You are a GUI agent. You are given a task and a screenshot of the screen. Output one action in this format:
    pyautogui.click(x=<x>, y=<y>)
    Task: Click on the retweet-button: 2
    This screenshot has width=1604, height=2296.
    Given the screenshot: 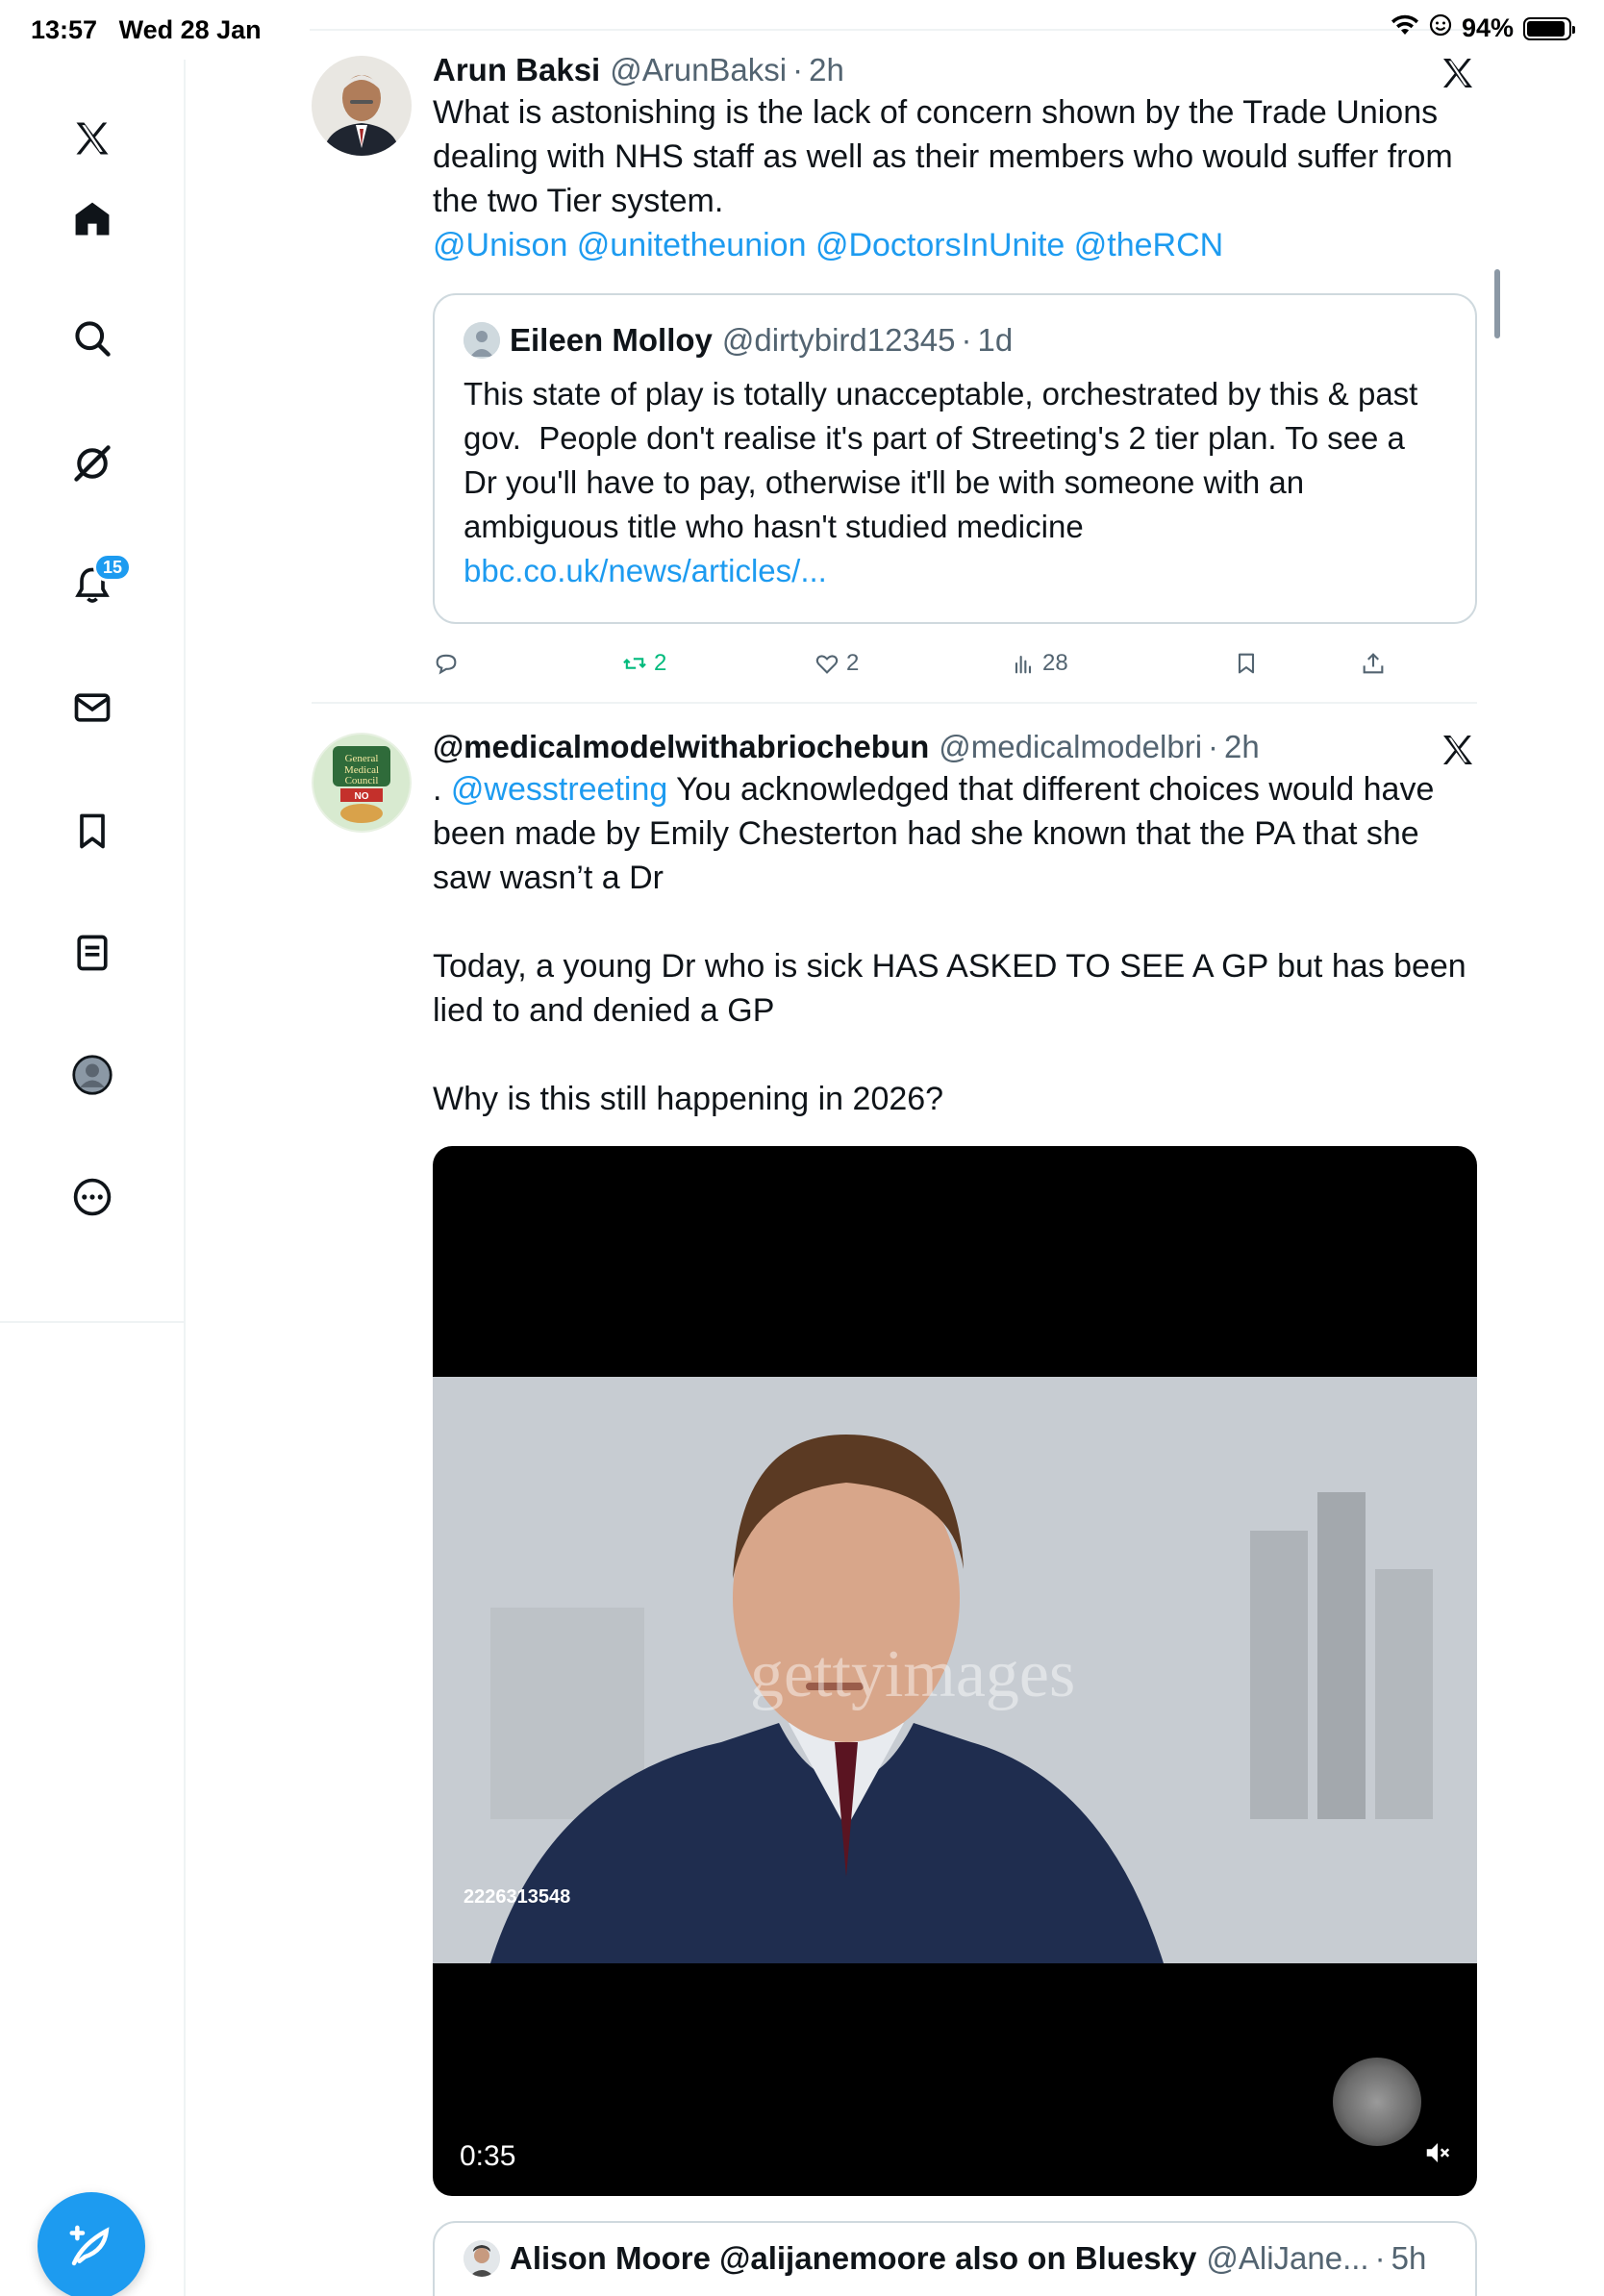 What is the action you would take?
    pyautogui.click(x=643, y=663)
    